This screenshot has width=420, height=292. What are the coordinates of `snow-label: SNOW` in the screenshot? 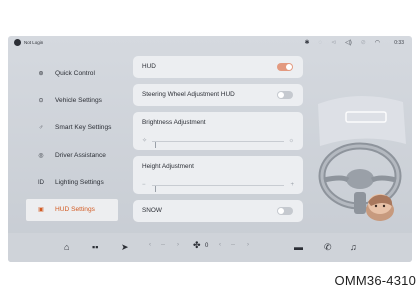 It's located at (152, 210).